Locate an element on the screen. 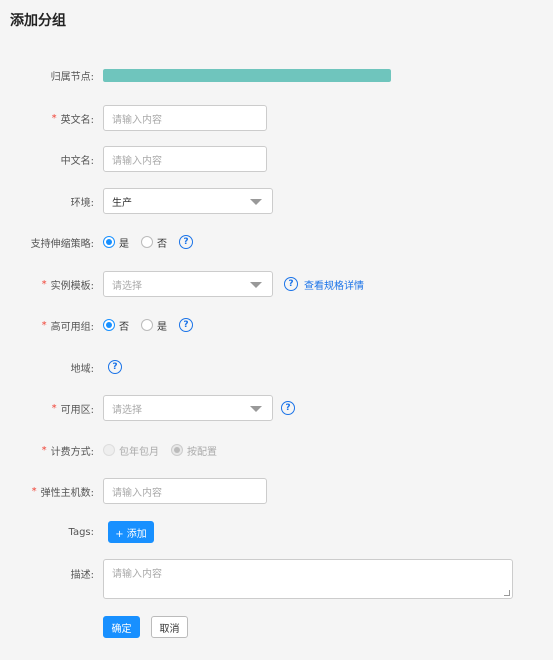 The width and height of the screenshot is (553, 660). form-row-cn-name: 中文名: 请输入内容 is located at coordinates (276, 159).